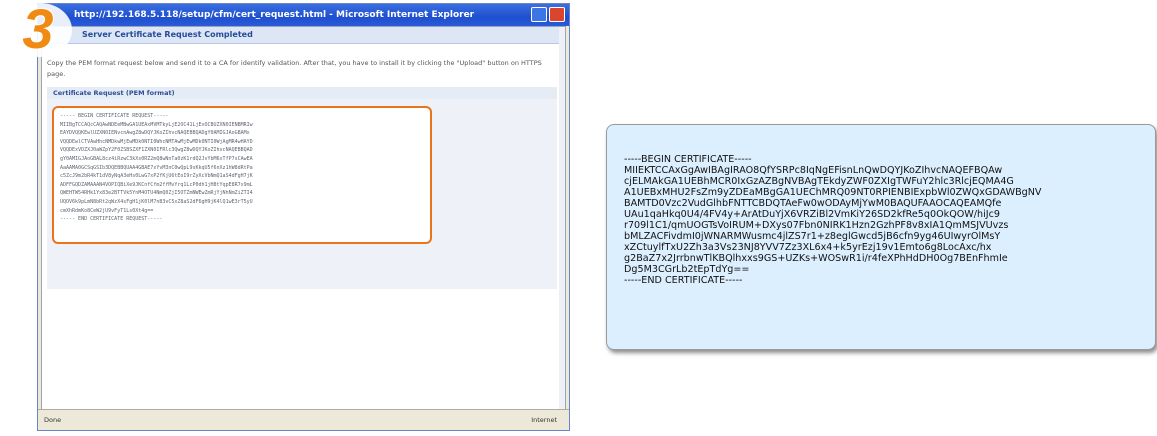 The image size is (1157, 436). Describe the element at coordinates (303, 35) in the screenshot. I see `page-heading: Server Certificate Request Completed` at that location.